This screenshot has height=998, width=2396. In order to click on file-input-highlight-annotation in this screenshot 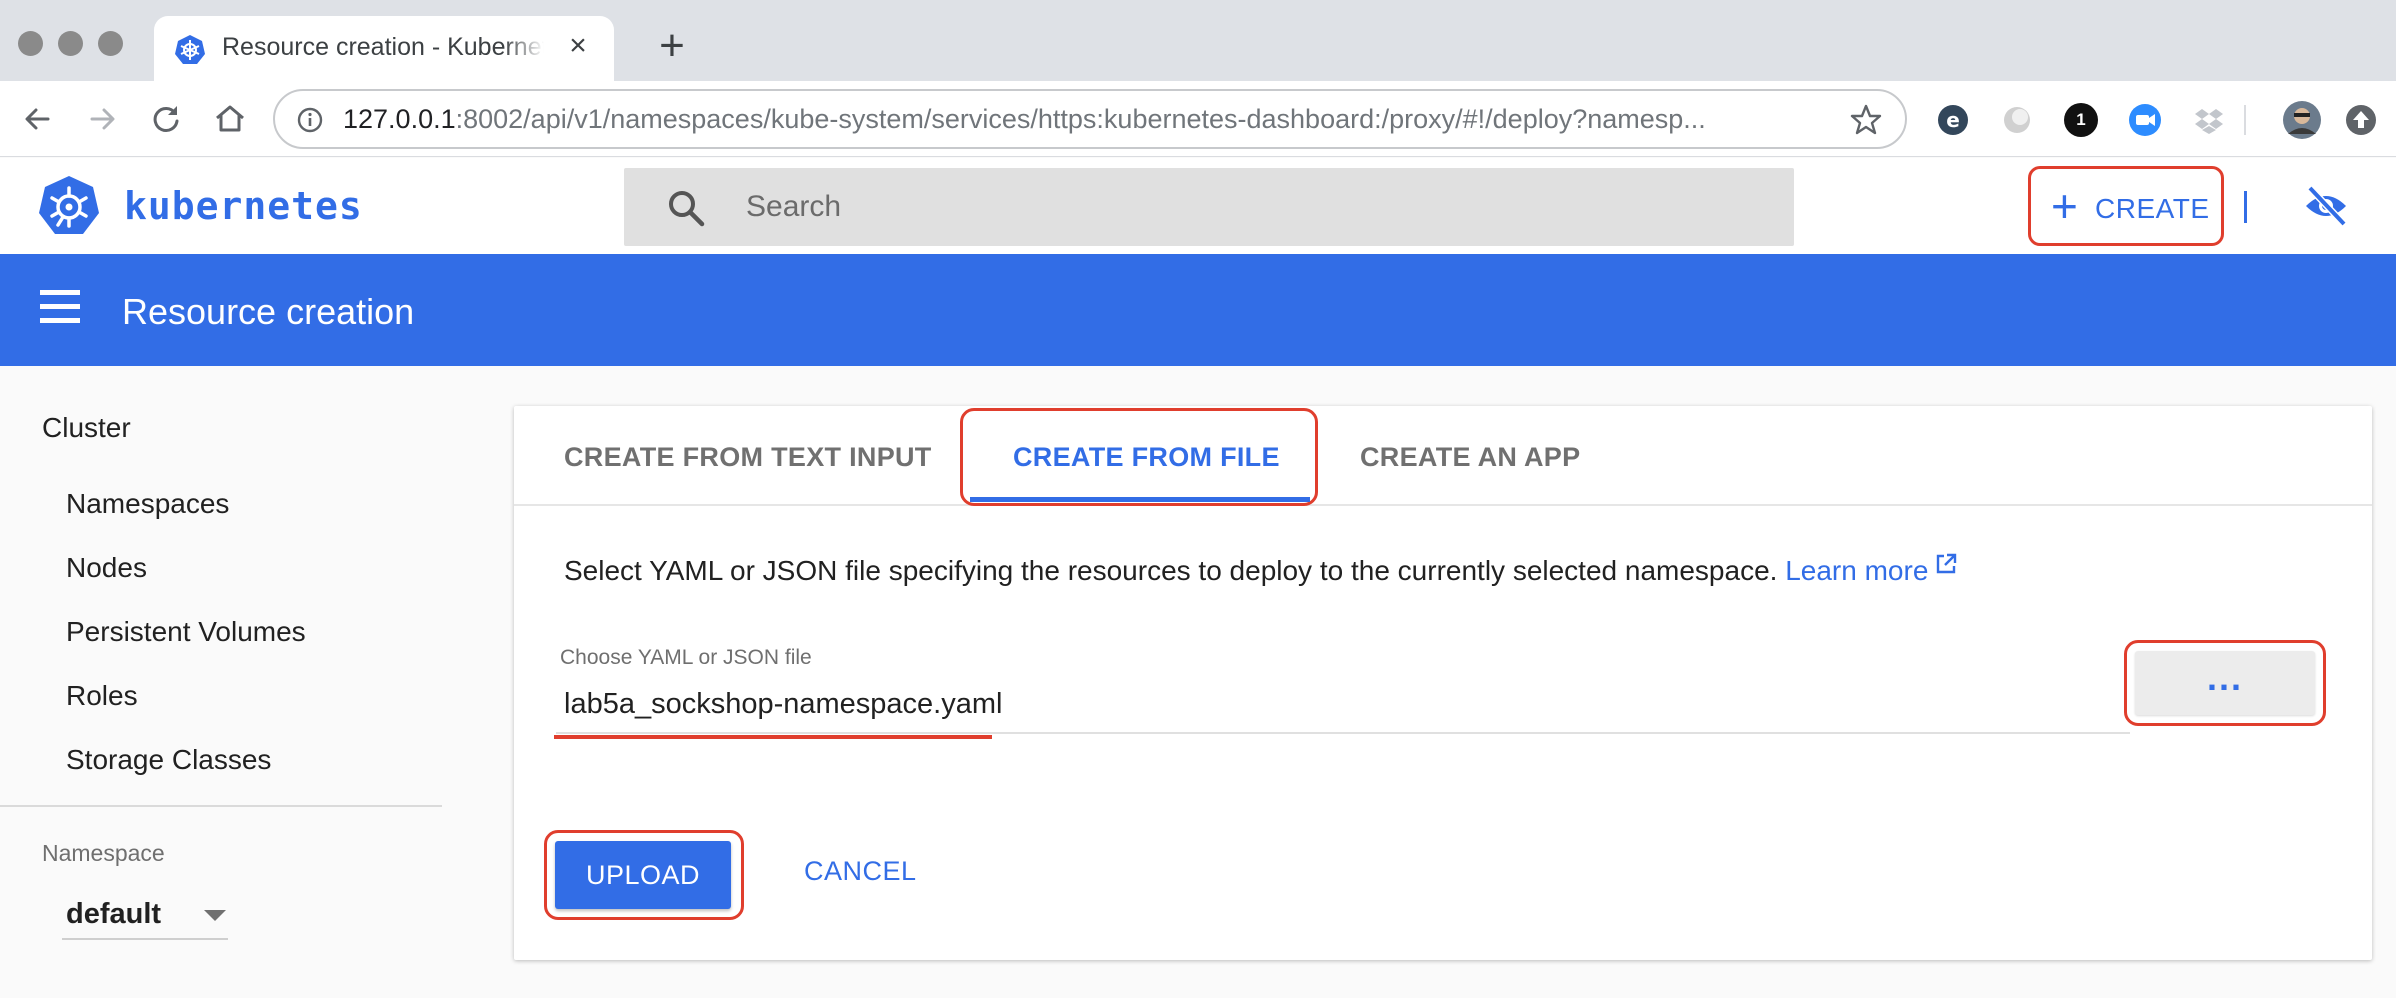, I will do `click(773, 737)`.